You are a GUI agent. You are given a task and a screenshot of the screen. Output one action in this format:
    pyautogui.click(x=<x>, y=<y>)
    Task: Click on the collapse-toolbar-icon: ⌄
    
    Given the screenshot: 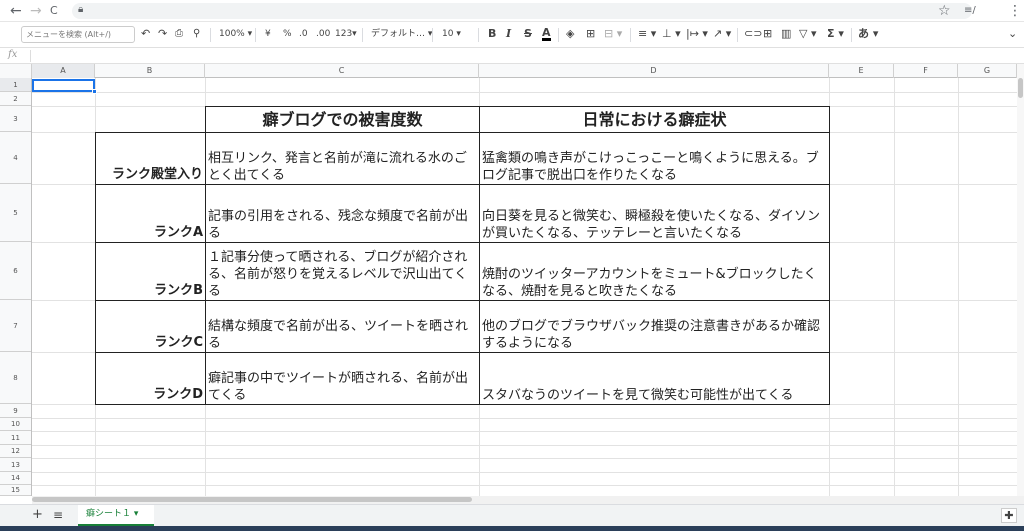 What is the action you would take?
    pyautogui.click(x=1012, y=34)
    